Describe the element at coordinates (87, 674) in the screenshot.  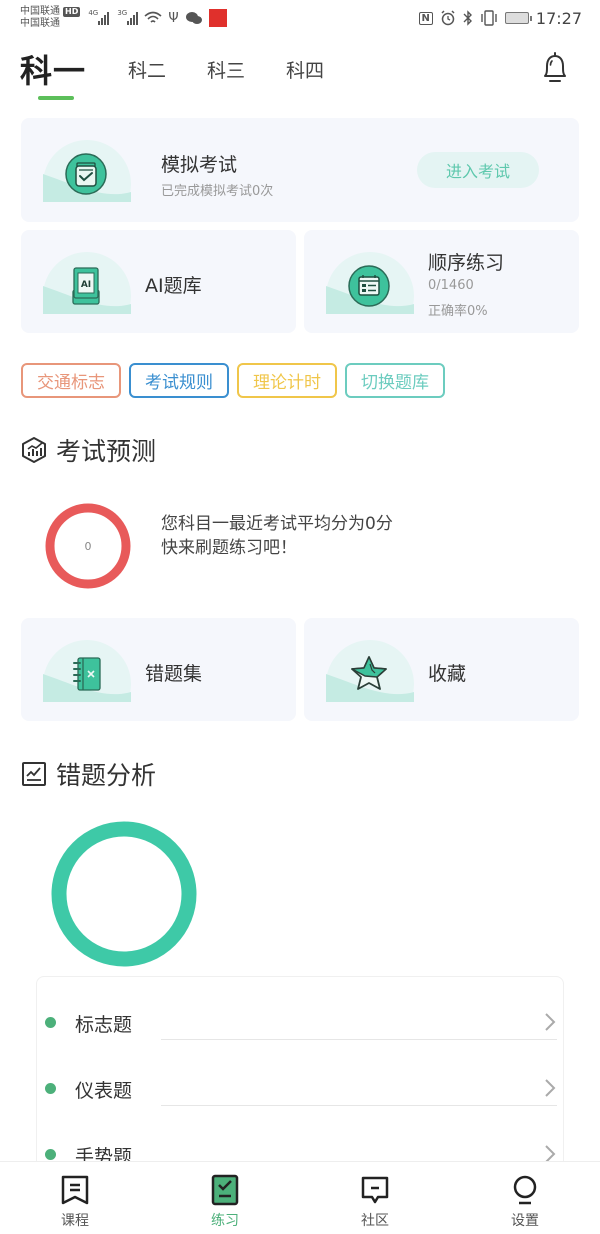
I see `notebook-icon` at that location.